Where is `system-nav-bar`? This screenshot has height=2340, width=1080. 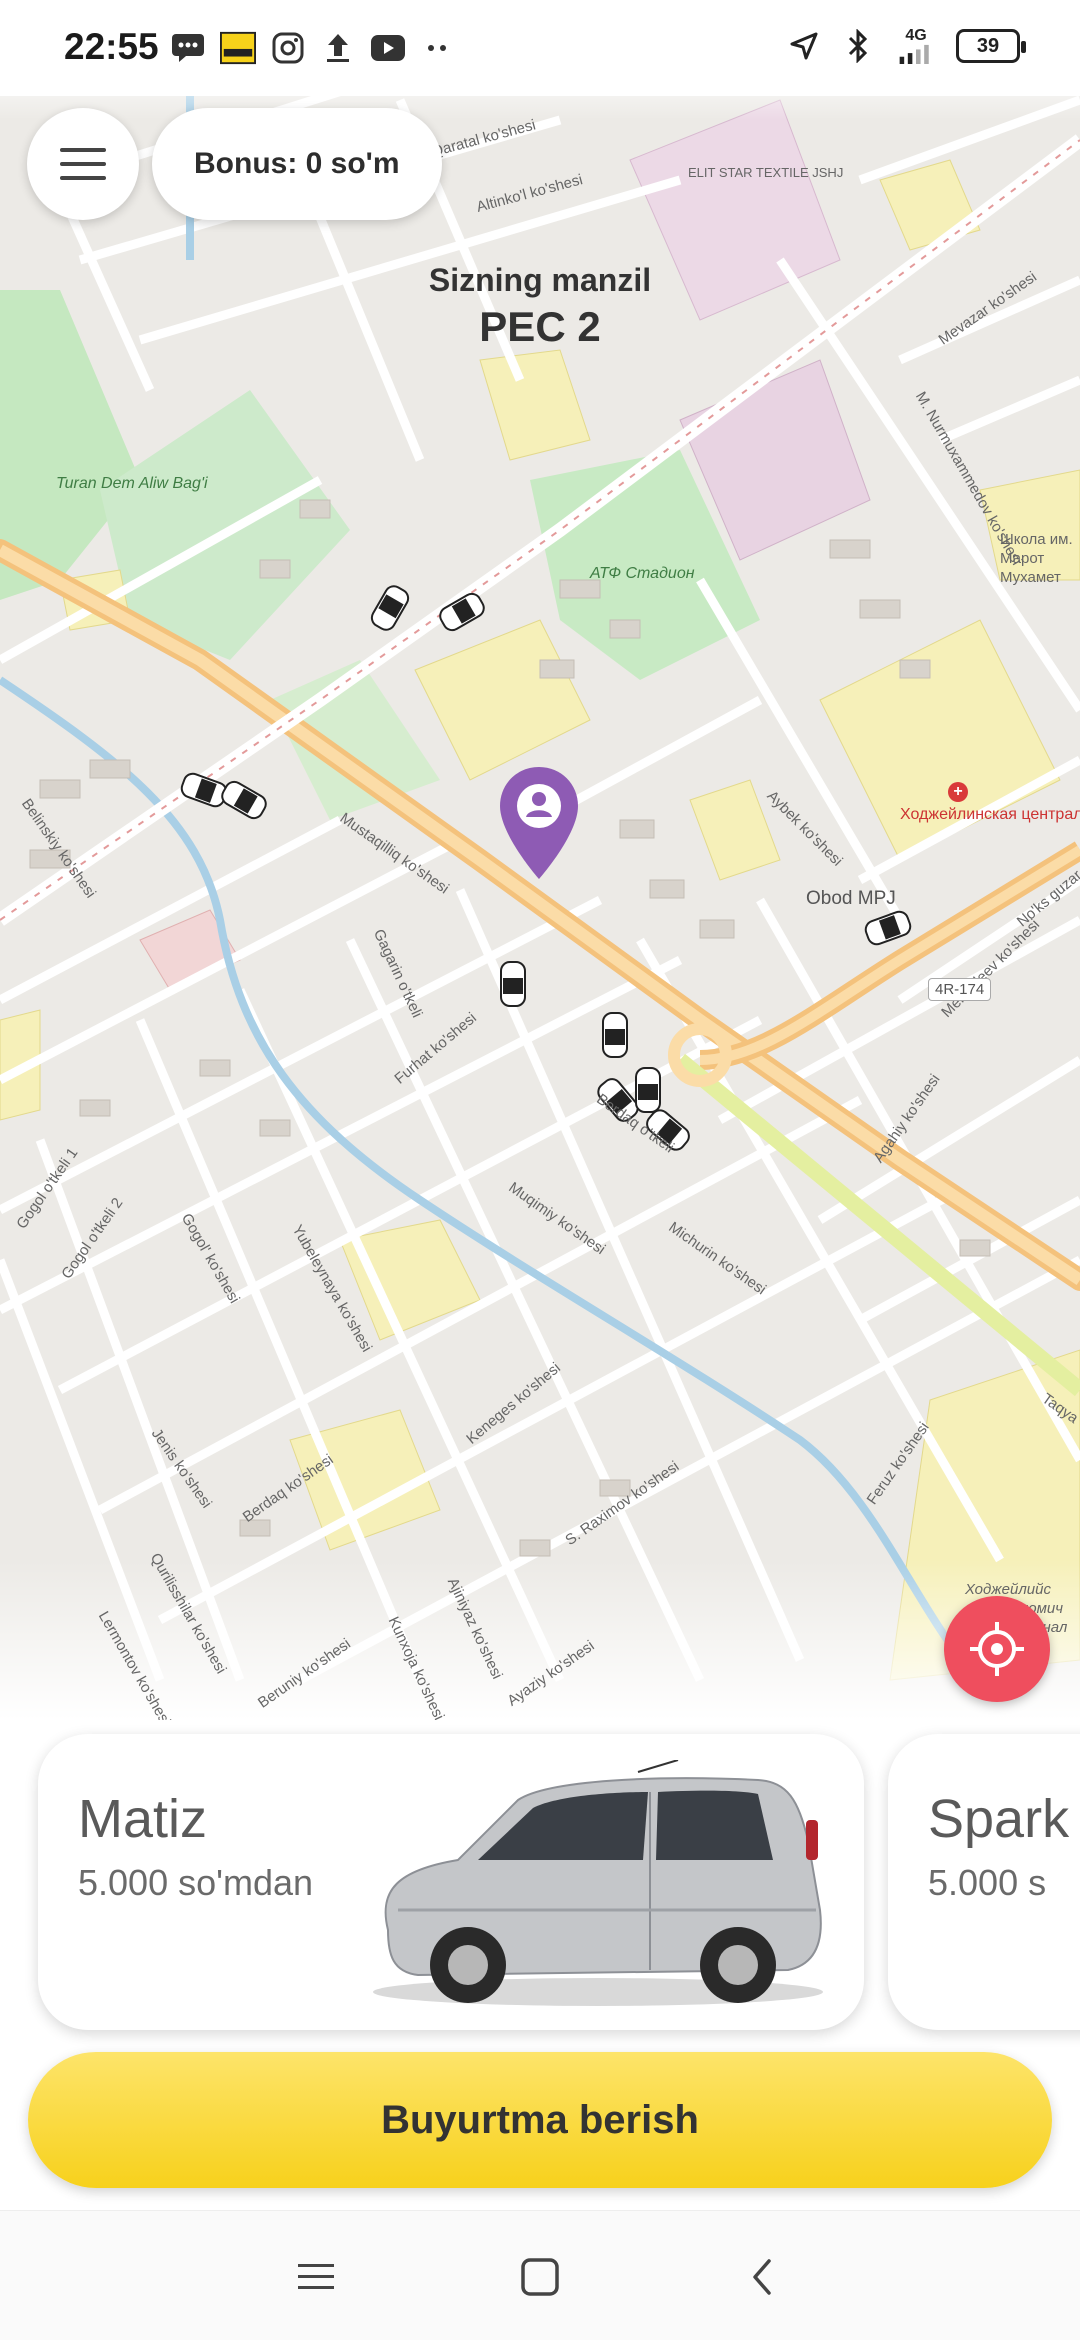
system-nav-bar is located at coordinates (540, 2275).